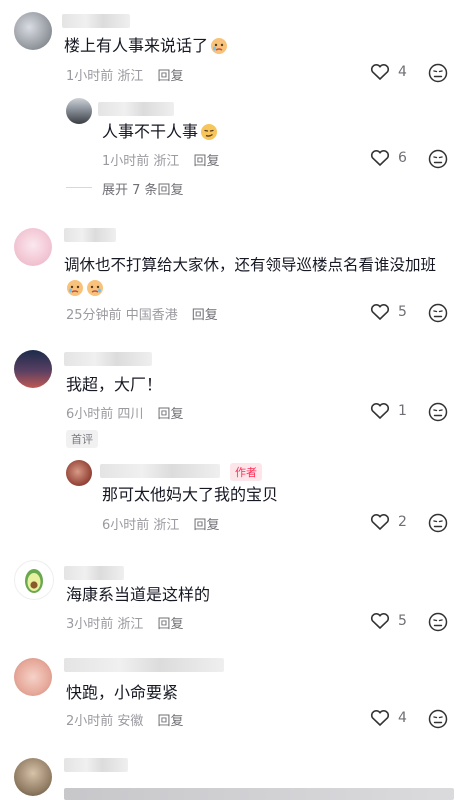 The width and height of the screenshot is (460, 800). I want to click on emoji-row, so click(84, 289).